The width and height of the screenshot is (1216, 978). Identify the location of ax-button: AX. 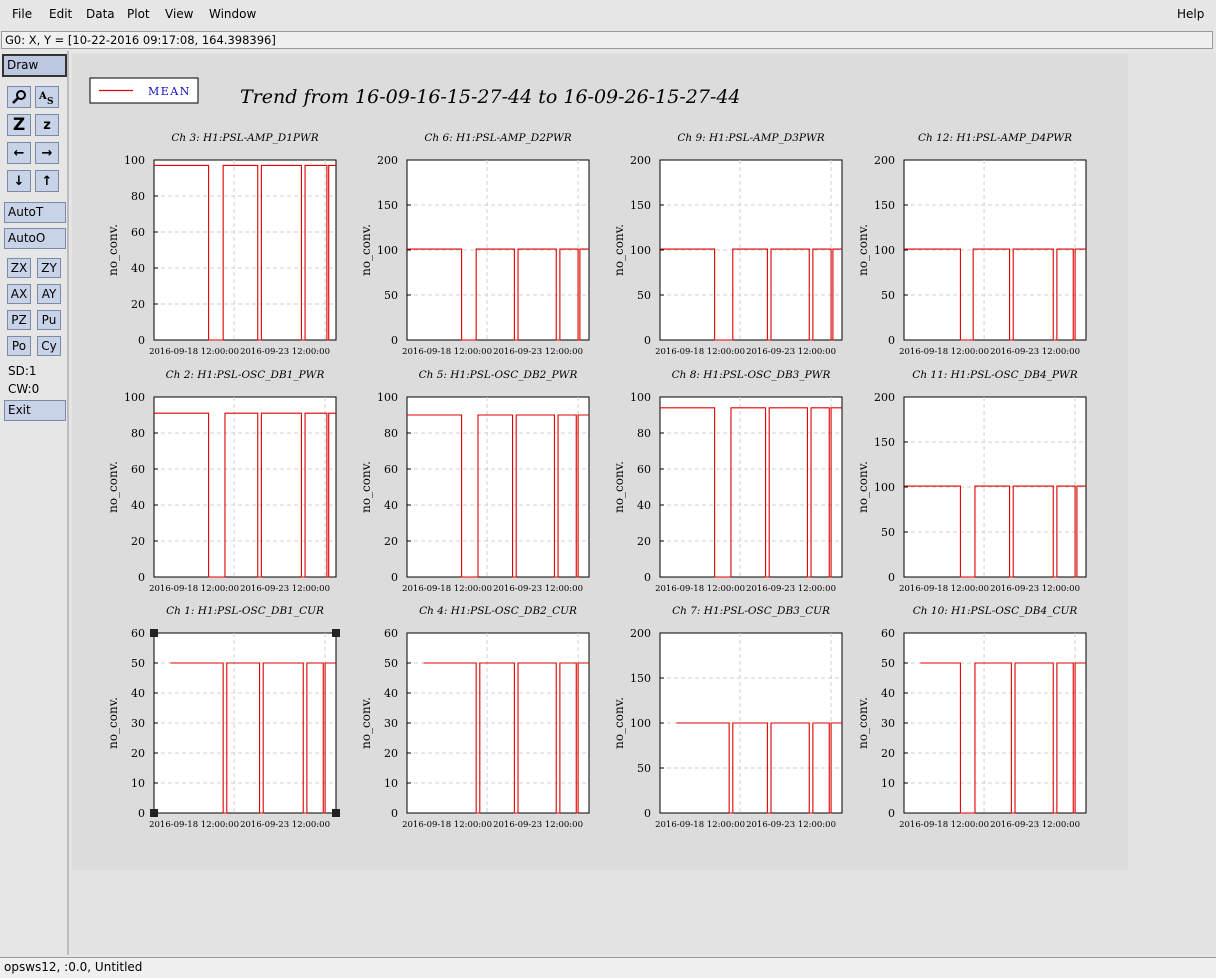
(19, 294).